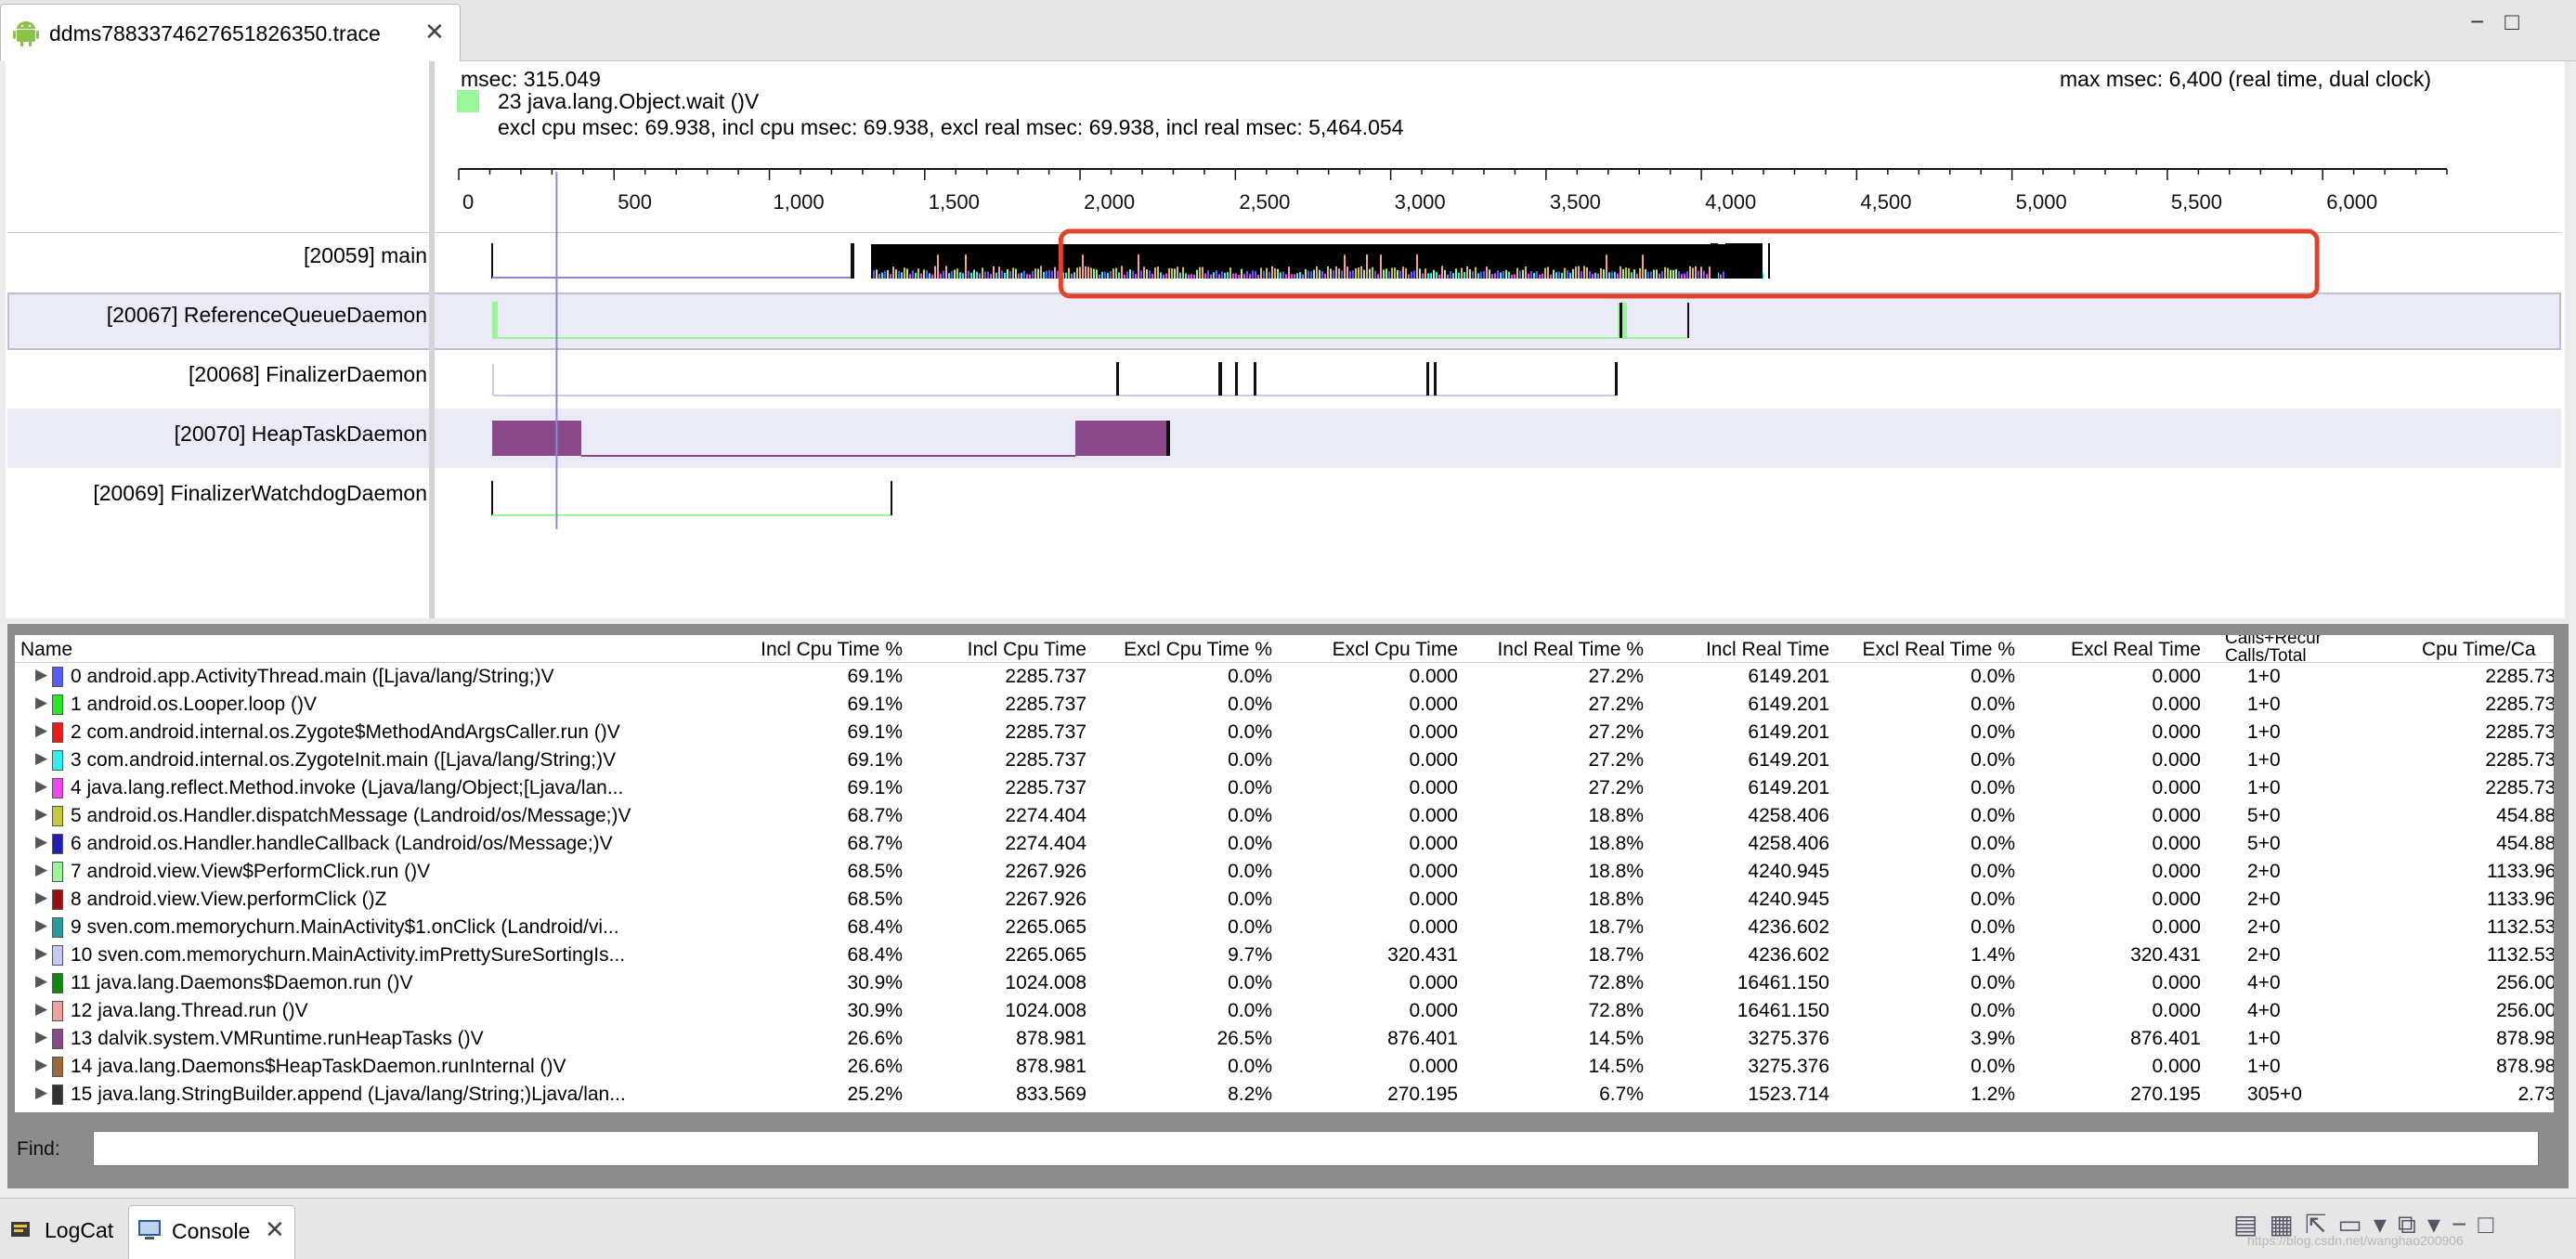  What do you see at coordinates (1198, 650) in the screenshot?
I see `col-excl-cpu-pct: Excl Cpu Time %` at bounding box center [1198, 650].